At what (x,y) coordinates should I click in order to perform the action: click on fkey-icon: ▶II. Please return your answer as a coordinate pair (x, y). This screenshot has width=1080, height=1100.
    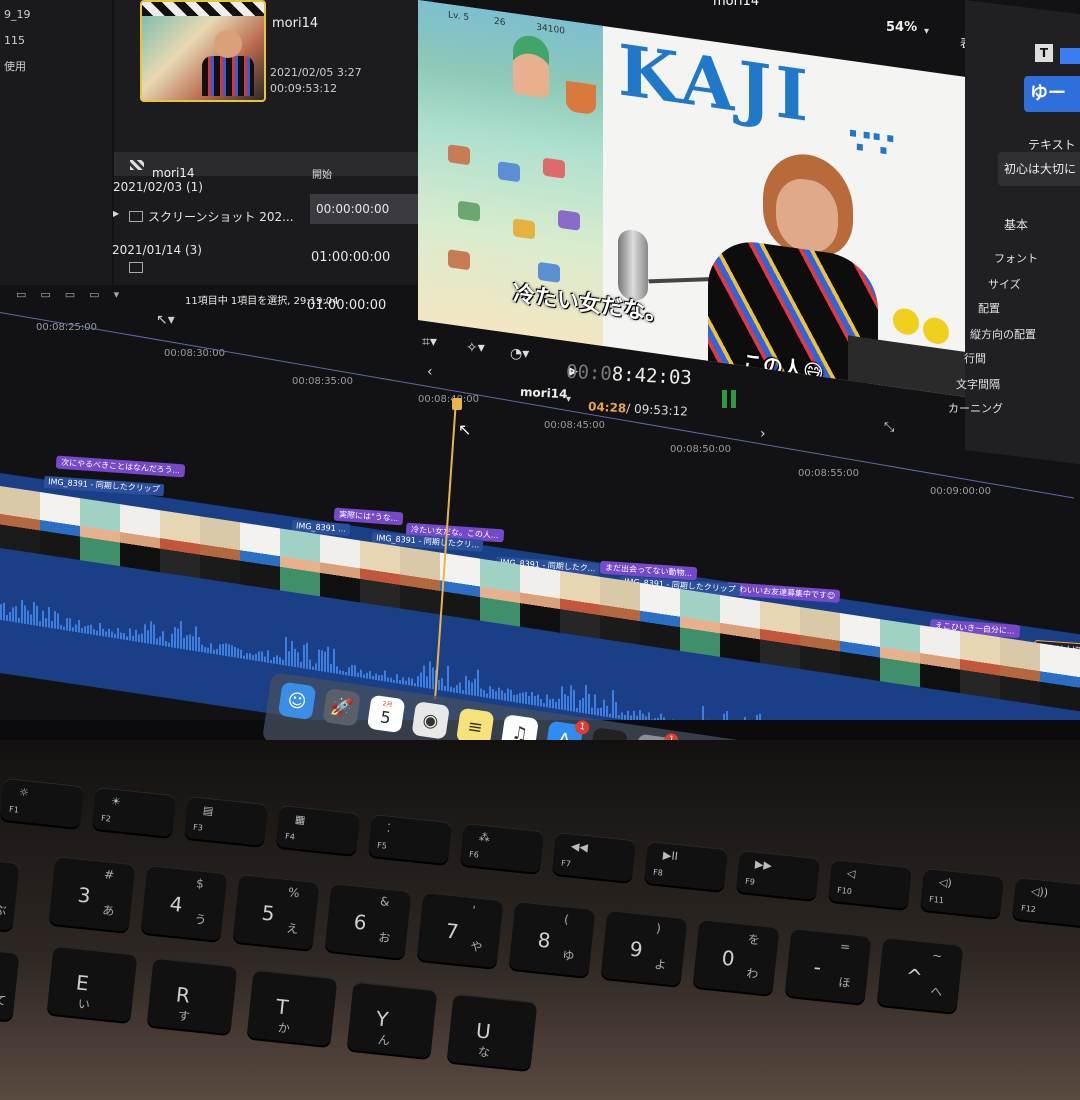
    Looking at the image, I should click on (670, 856).